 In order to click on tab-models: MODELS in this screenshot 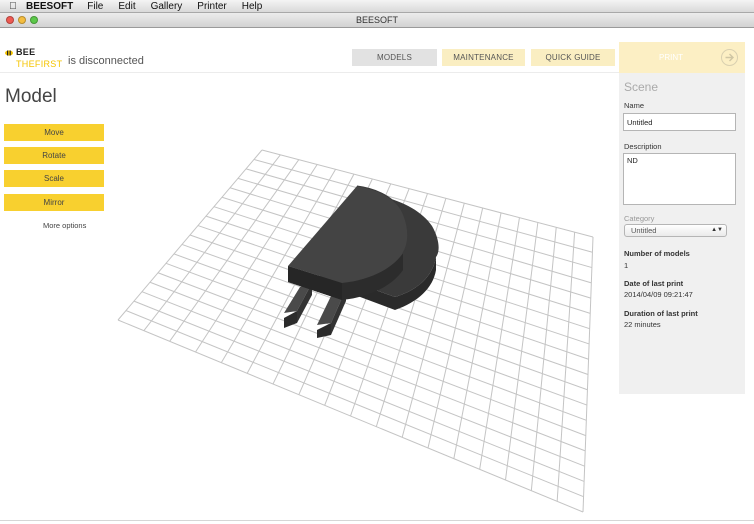, I will do `click(394, 57)`.